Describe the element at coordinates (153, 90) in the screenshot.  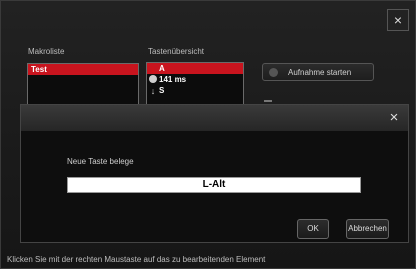
I see `arrow-down-gray-icon: ↓` at that location.